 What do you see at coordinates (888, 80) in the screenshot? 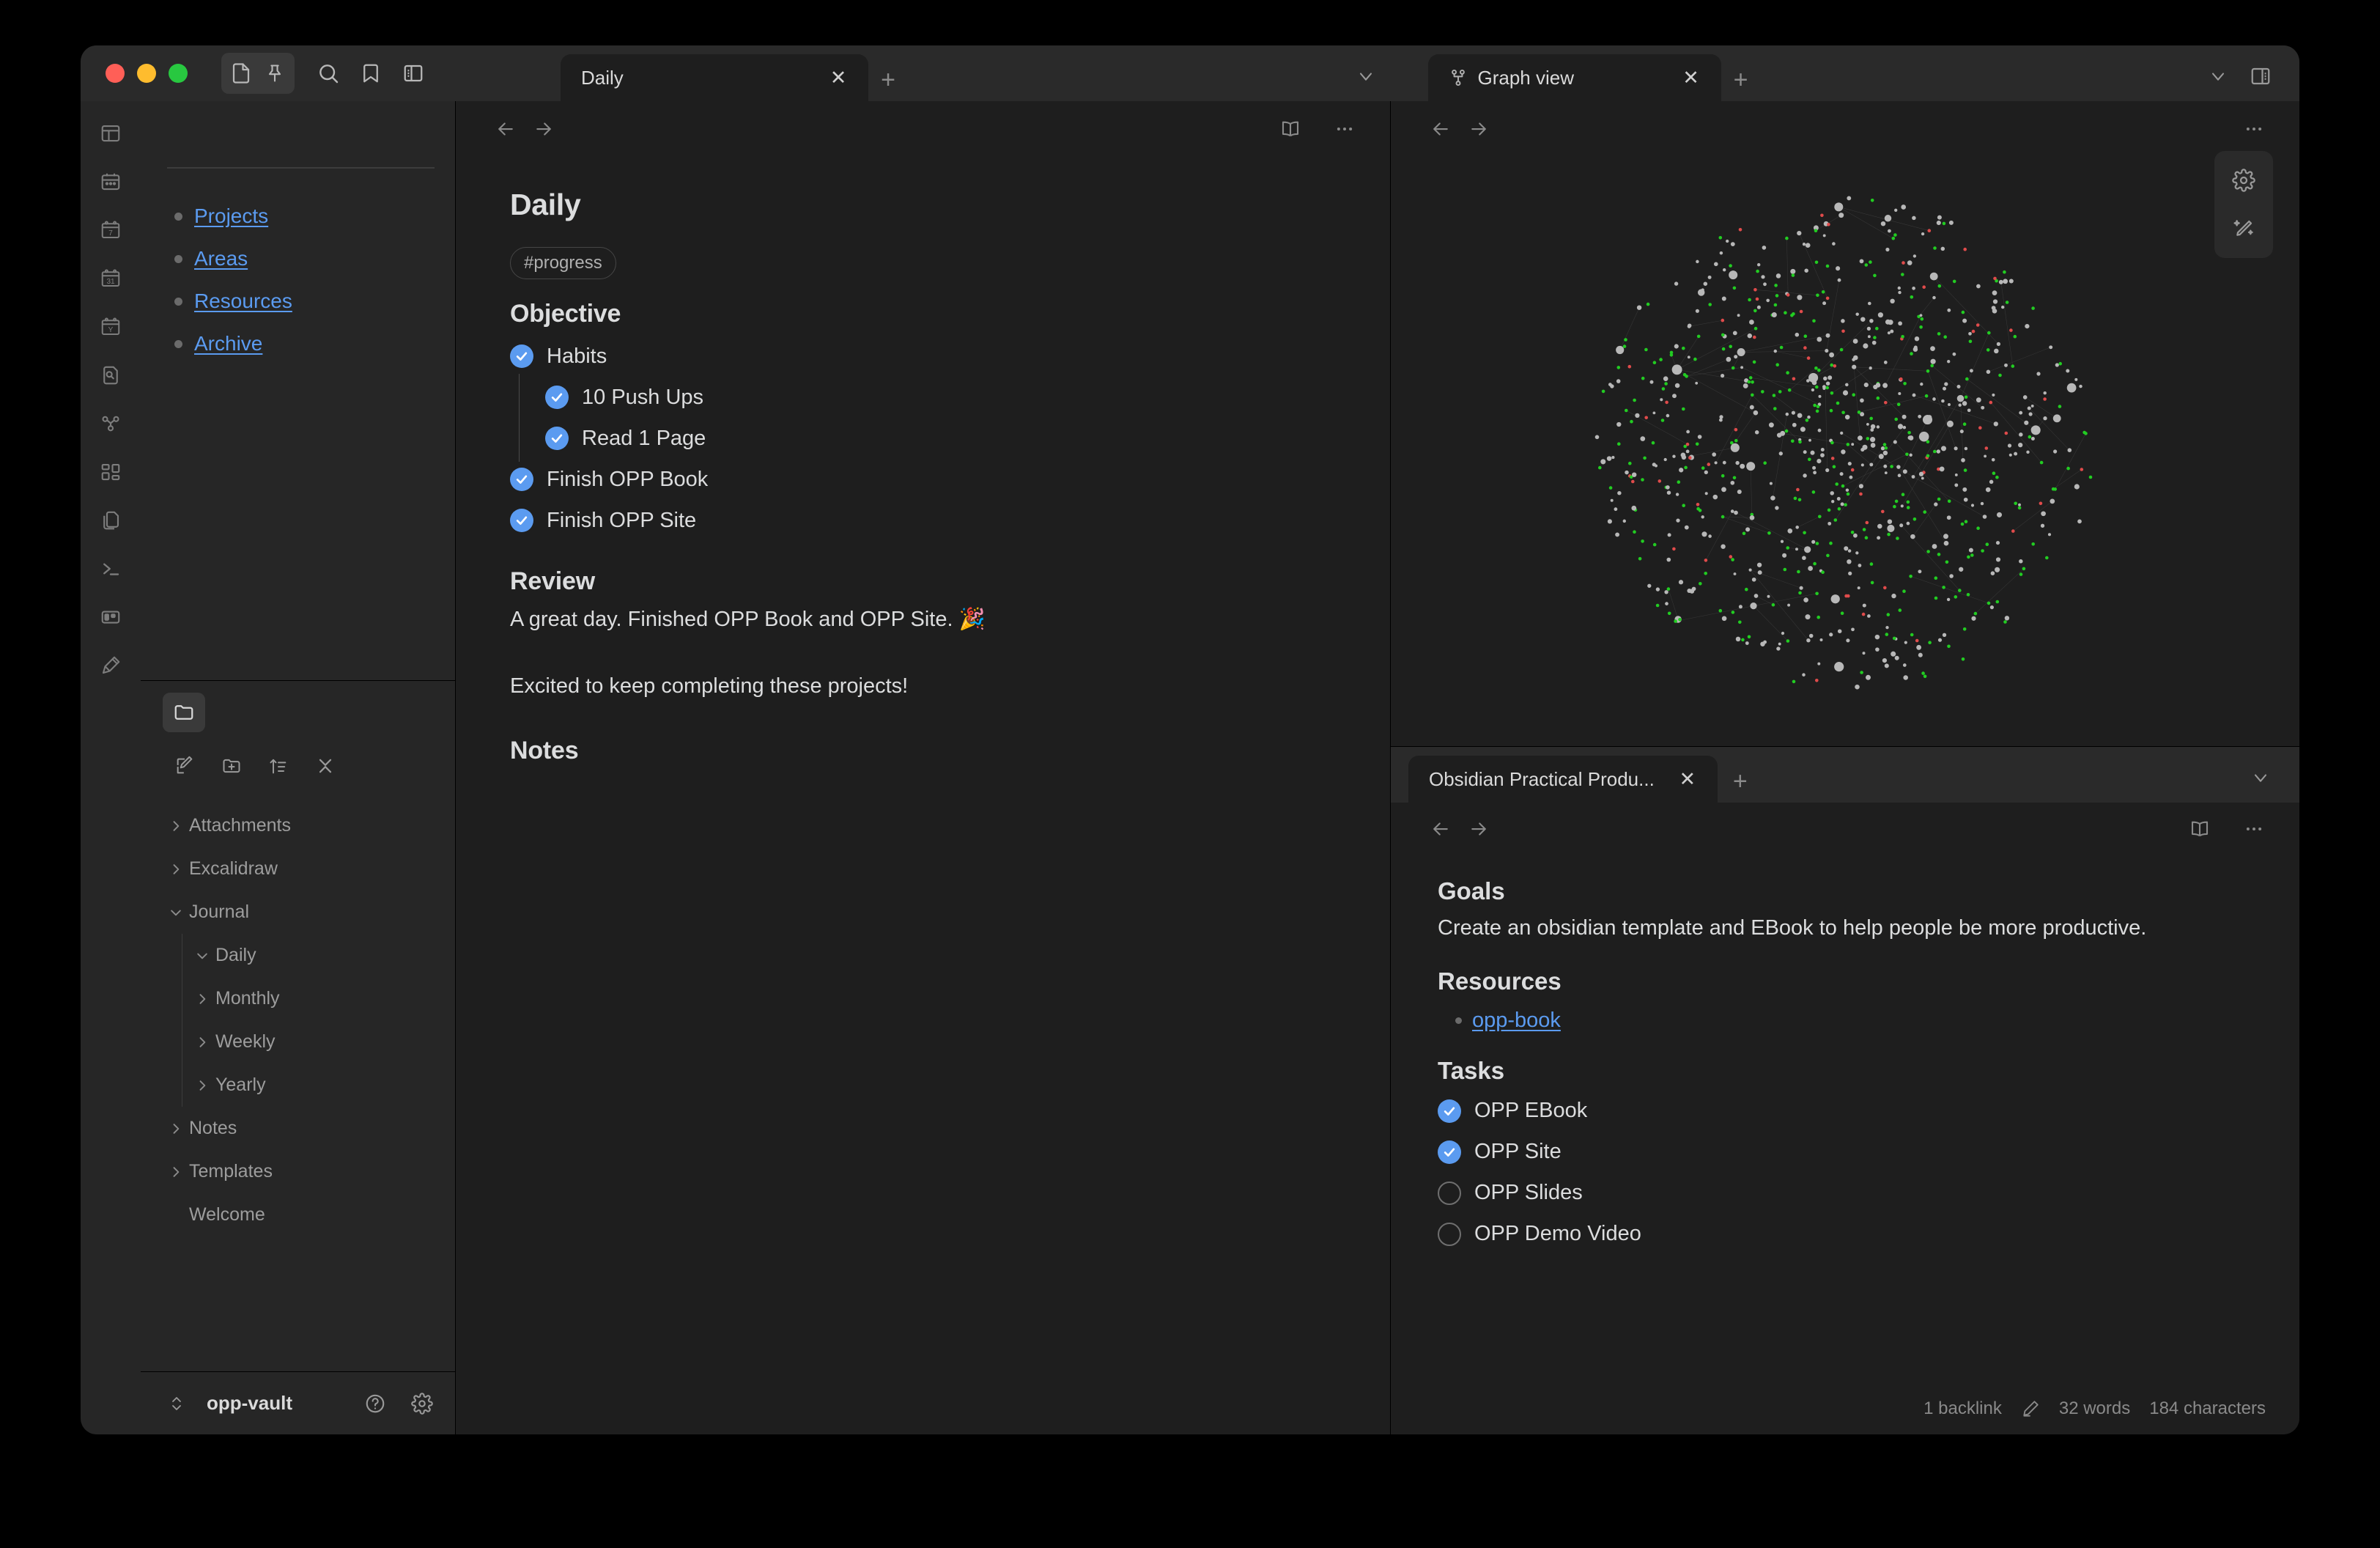
I see `new-tab-button: +` at bounding box center [888, 80].